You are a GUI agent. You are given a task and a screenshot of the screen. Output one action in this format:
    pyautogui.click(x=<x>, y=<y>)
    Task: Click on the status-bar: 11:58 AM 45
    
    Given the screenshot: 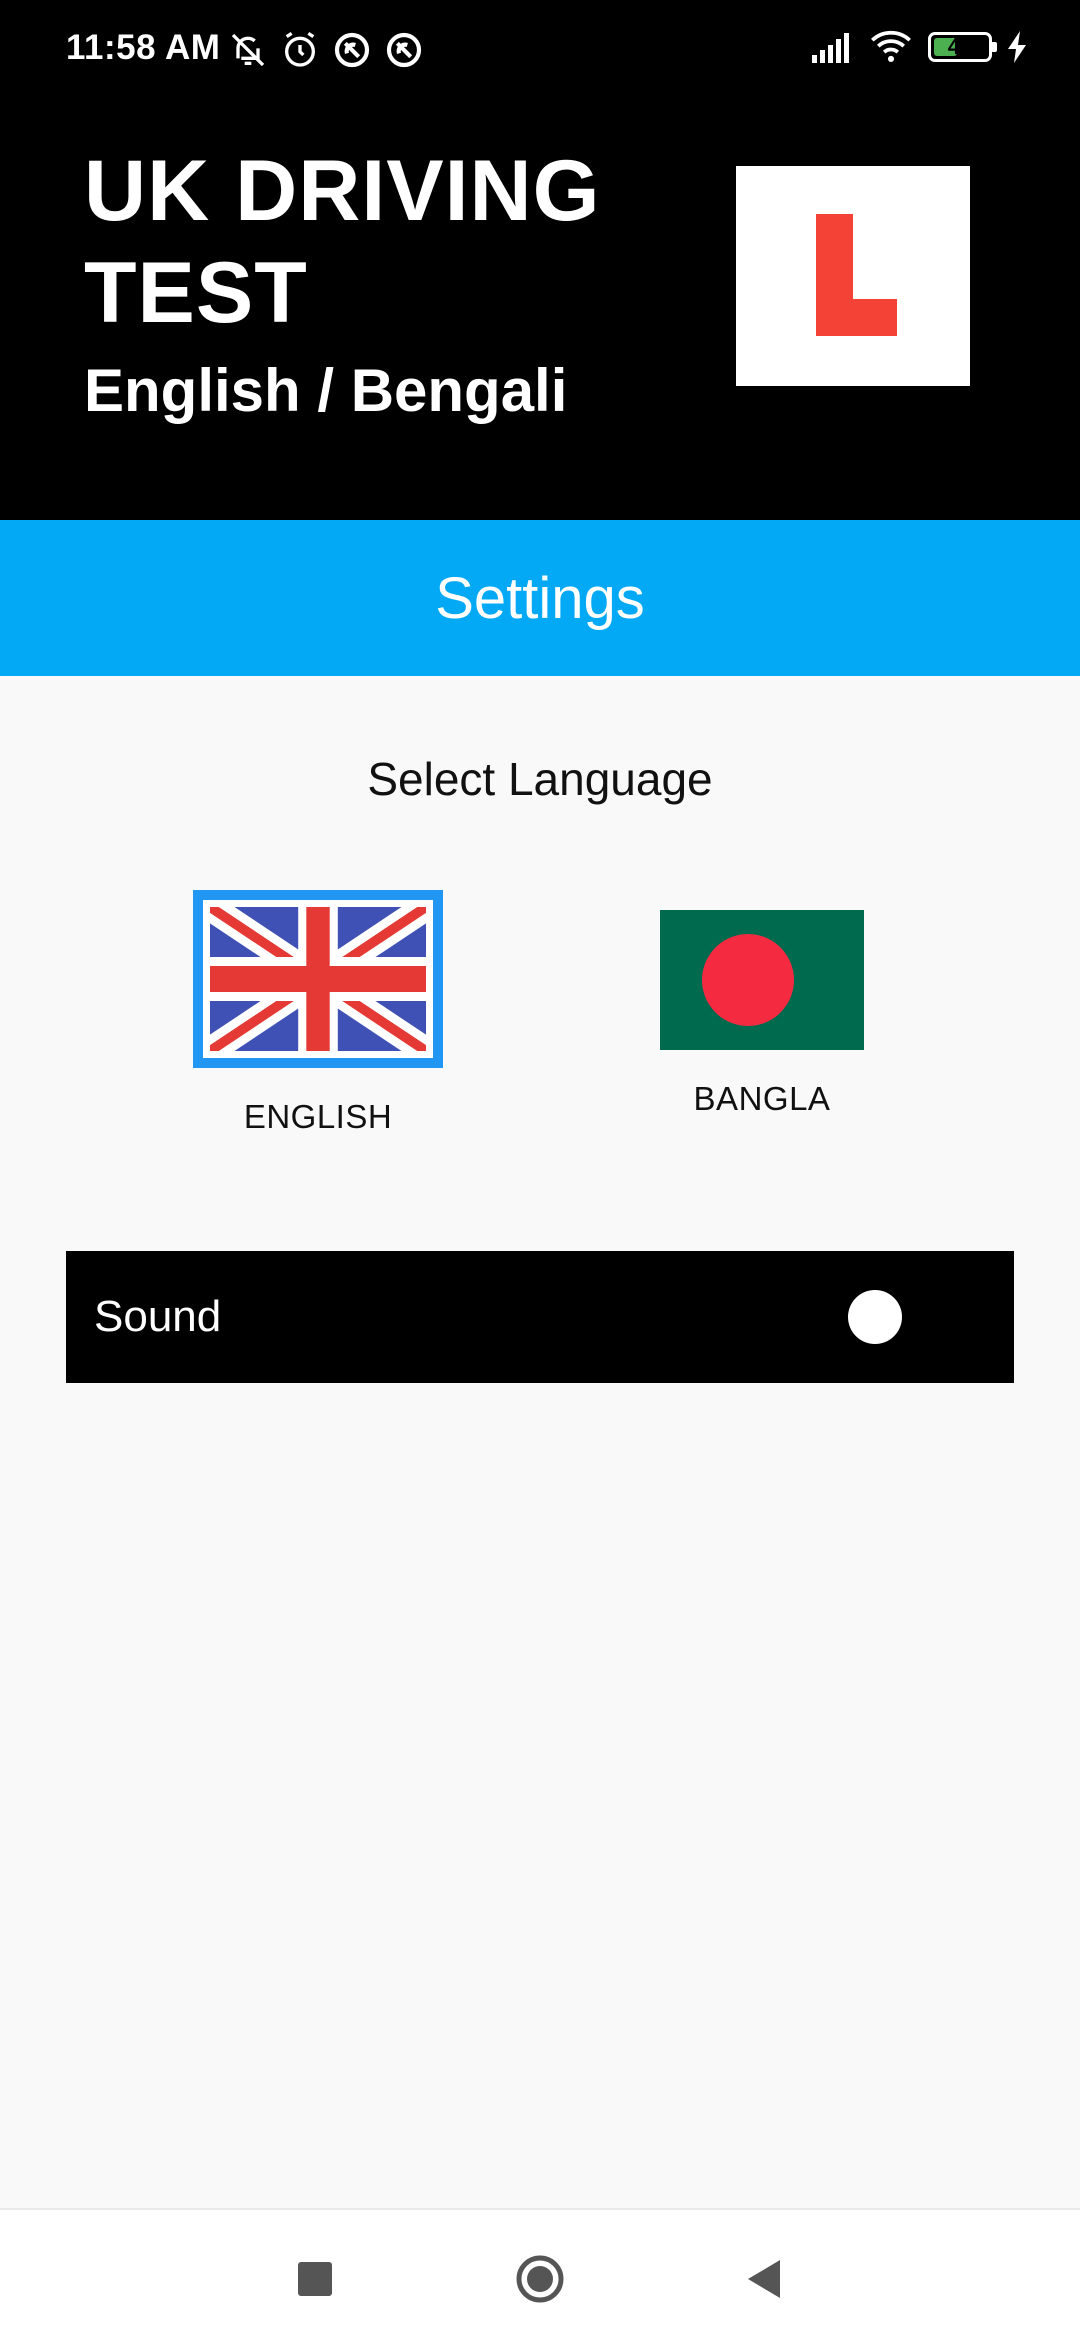 What is the action you would take?
    pyautogui.click(x=540, y=50)
    